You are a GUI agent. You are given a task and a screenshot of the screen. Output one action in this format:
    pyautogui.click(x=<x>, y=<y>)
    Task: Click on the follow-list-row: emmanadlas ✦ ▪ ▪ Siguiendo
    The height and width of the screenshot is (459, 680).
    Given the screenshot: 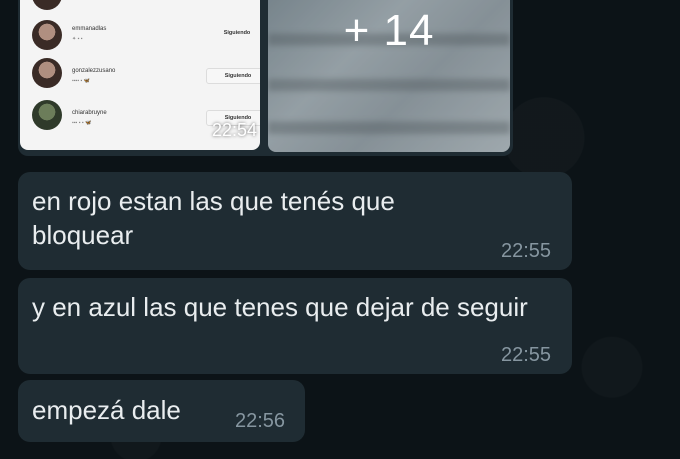 What is the action you would take?
    pyautogui.click(x=140, y=35)
    